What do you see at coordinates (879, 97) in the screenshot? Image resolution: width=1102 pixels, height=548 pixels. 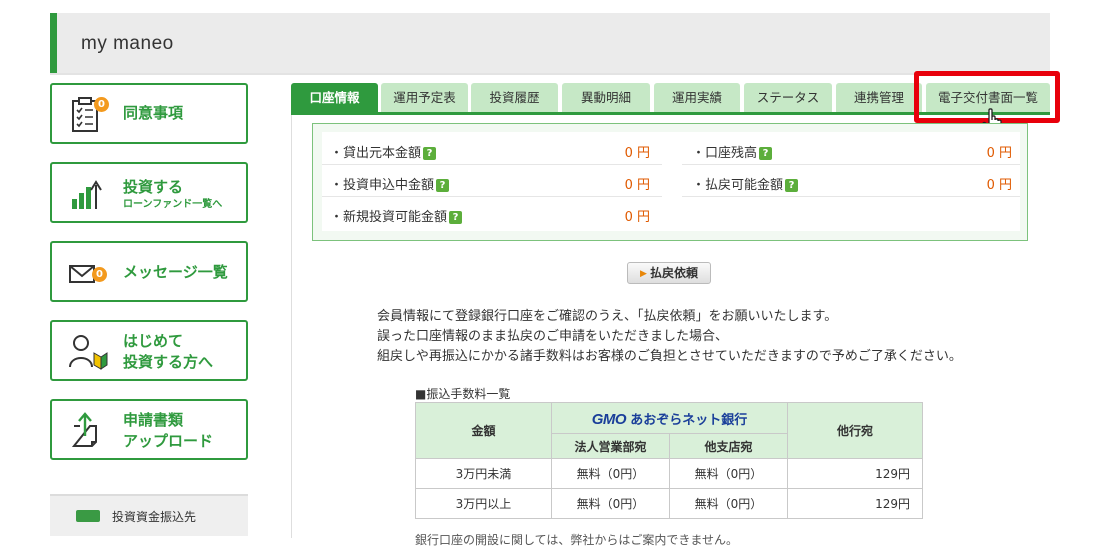 I see `tab-integration: 連携管理` at bounding box center [879, 97].